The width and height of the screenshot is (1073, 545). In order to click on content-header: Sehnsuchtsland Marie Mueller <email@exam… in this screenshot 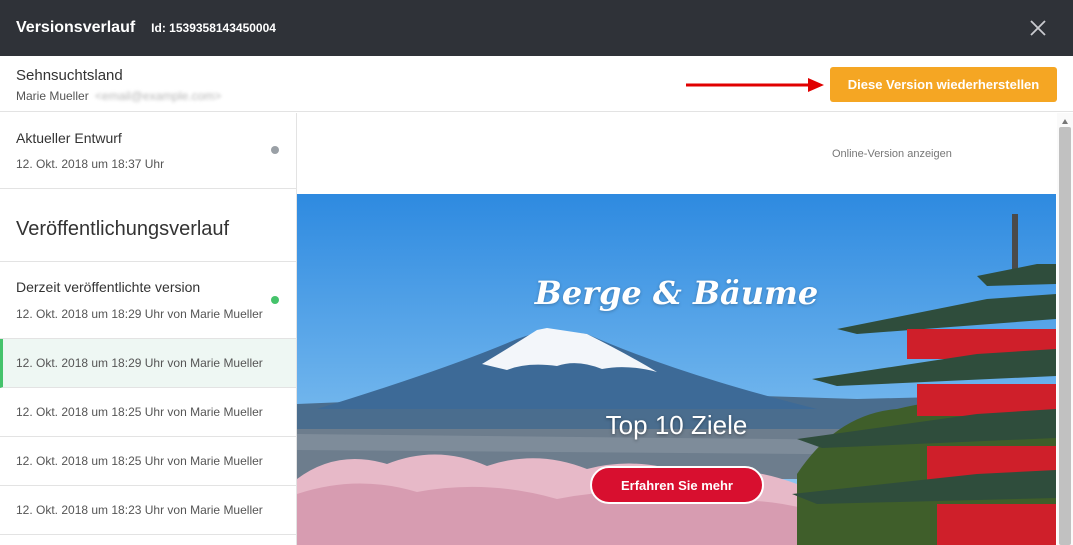, I will do `click(536, 84)`.